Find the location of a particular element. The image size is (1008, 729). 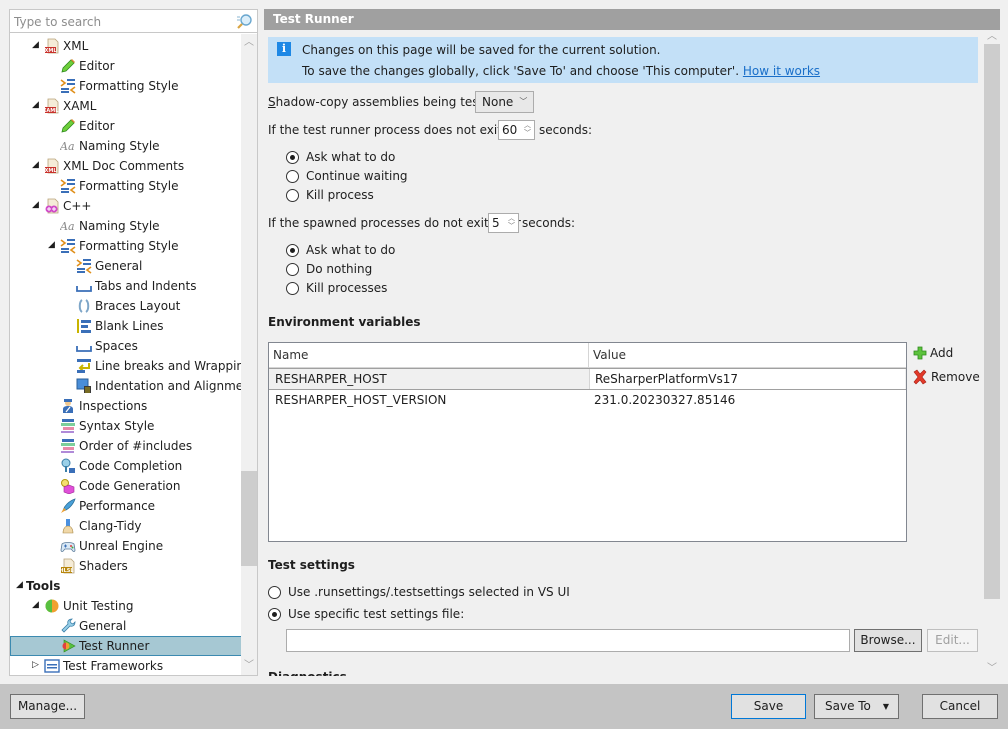

tree-item-code-generation: Code Generation is located at coordinates (126, 486).